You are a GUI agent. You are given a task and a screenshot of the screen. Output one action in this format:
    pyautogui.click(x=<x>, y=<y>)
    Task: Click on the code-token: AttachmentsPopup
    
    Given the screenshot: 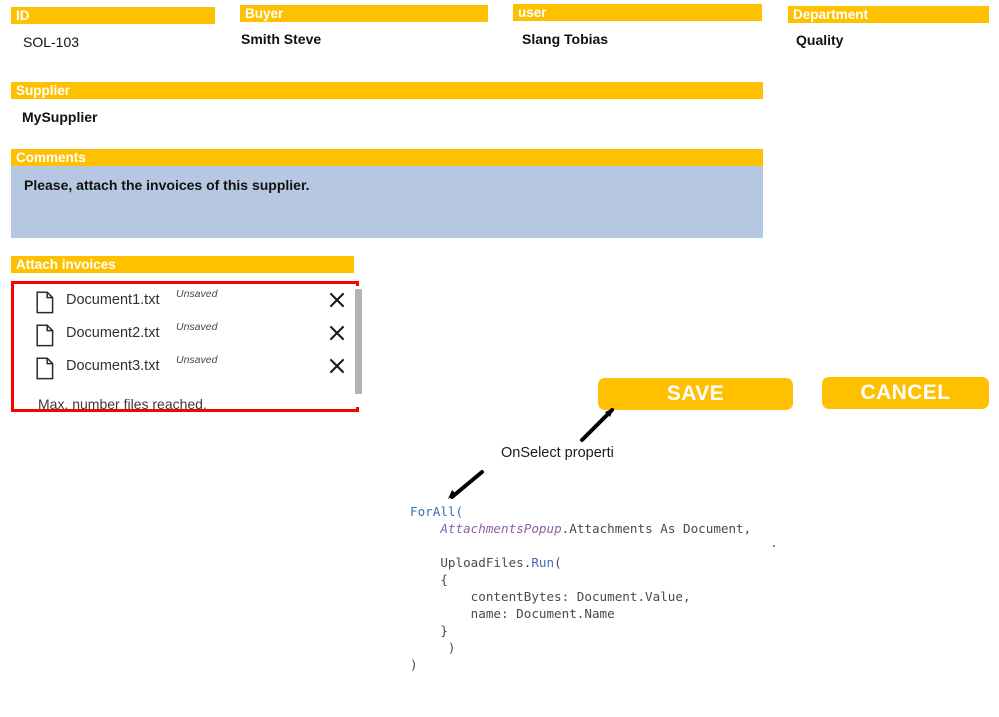 What is the action you would take?
    pyautogui.click(x=501, y=528)
    